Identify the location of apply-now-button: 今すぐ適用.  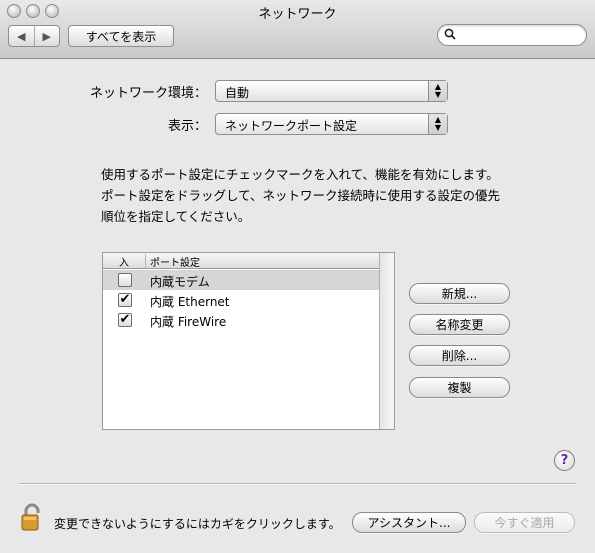
(524, 522).